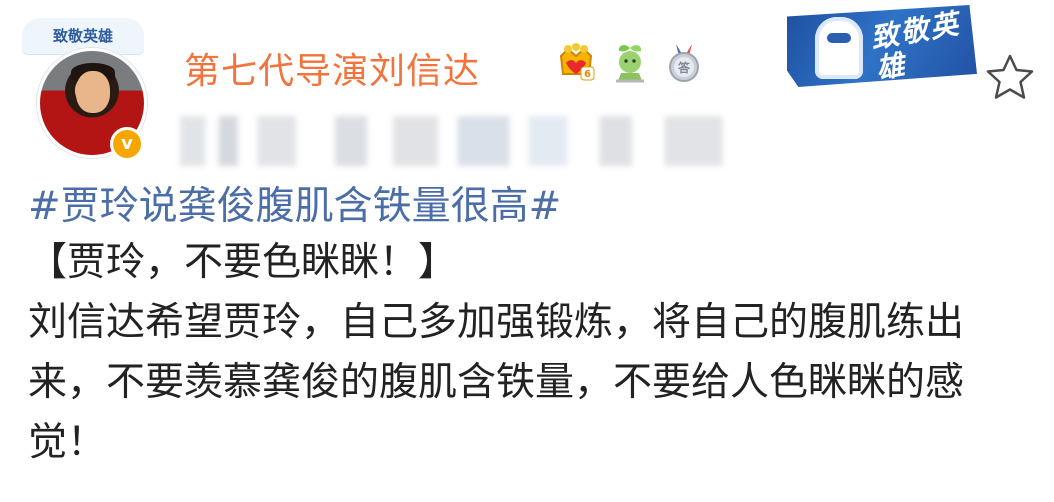  I want to click on banner-title: 致敬英雄, so click(915, 46).